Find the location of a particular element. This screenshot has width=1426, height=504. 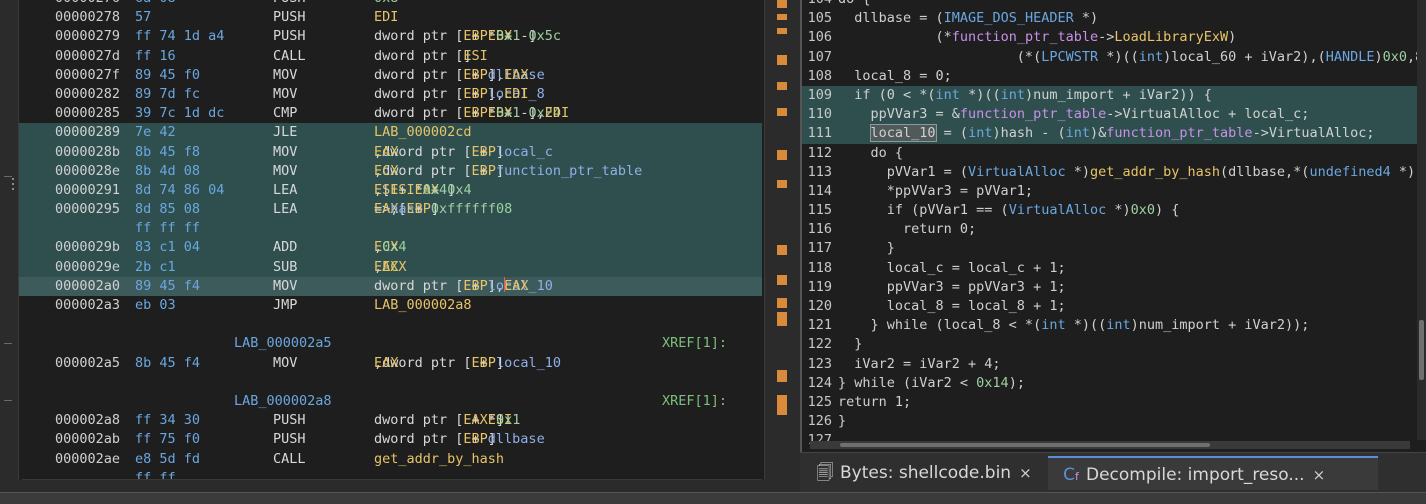

decompile-line: 105 dllbase = (IMAGE_DOS_HEADER *) is located at coordinates (1114, 18).